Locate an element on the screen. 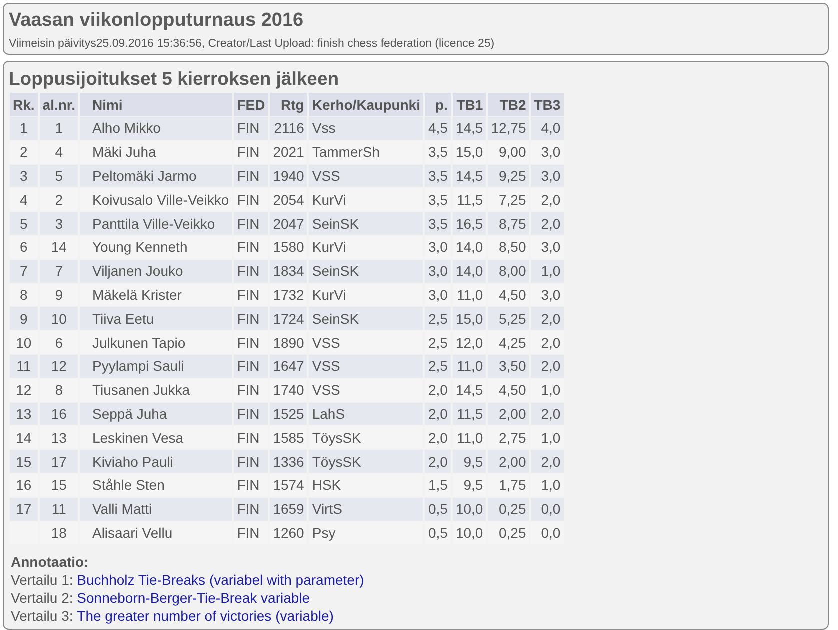  table-cell: 9,5 is located at coordinates (469, 461).